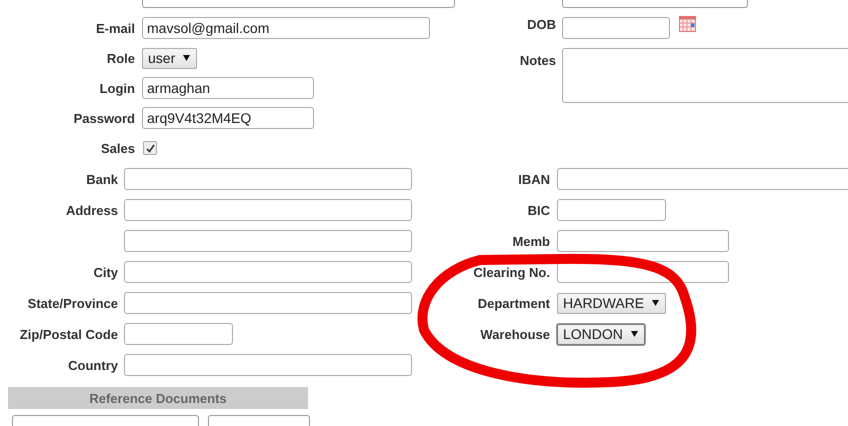 This screenshot has width=848, height=426. Describe the element at coordinates (91, 210) in the screenshot. I see `field-label: Address` at that location.